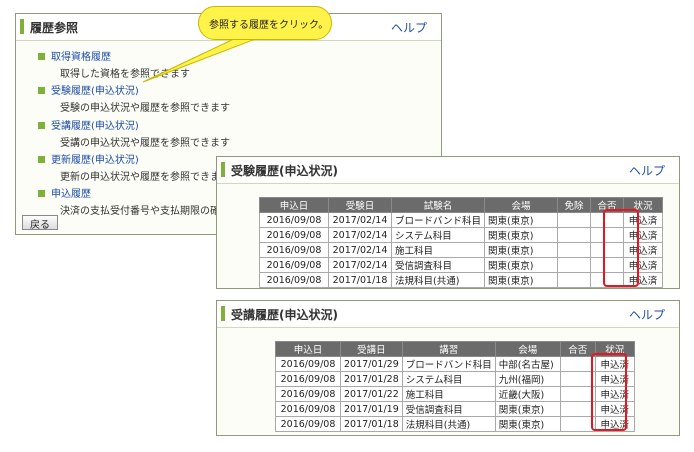 This screenshot has height=452, width=694. I want to click on qualification-history-desc: 取得した資格を参照できます, so click(125, 74).